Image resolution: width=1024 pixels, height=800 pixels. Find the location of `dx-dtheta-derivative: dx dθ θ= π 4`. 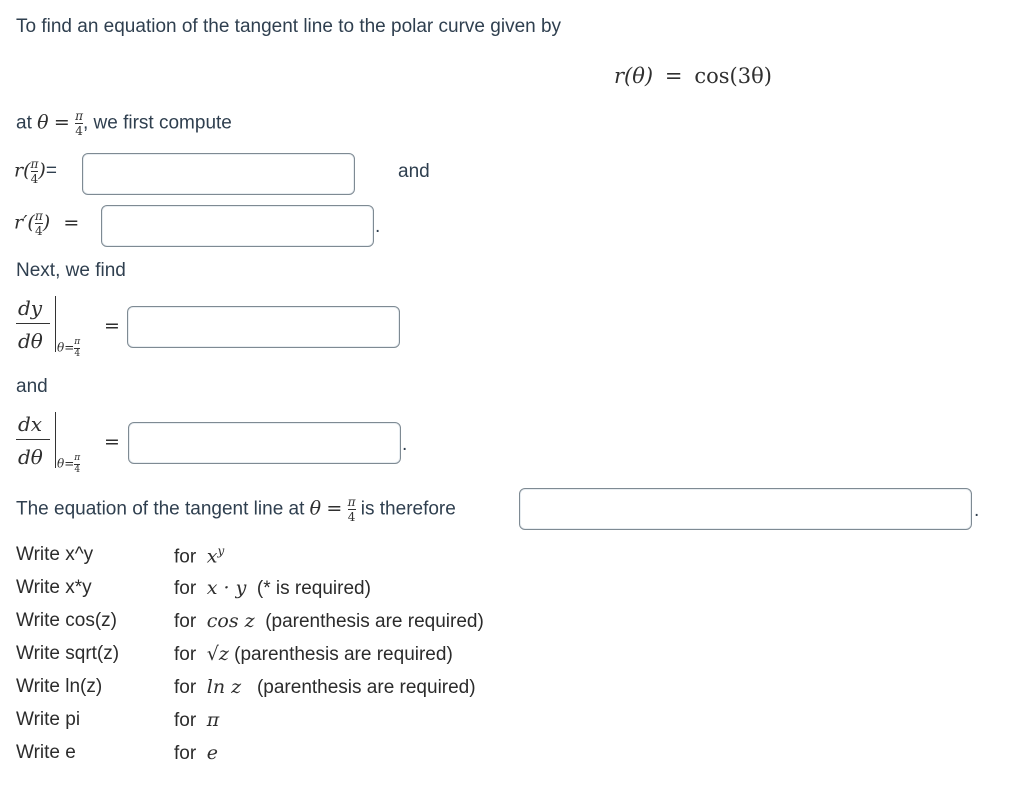

dx-dtheta-derivative: dx dθ θ= π 4 is located at coordinates (48, 443).